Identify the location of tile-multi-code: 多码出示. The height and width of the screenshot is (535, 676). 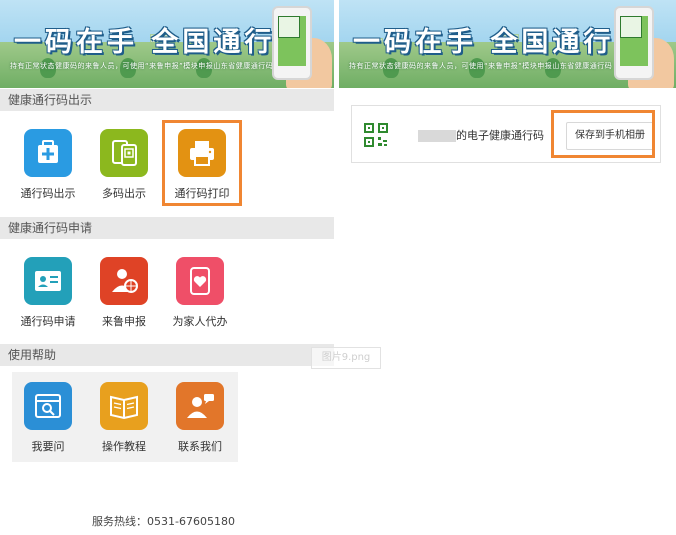
(124, 165).